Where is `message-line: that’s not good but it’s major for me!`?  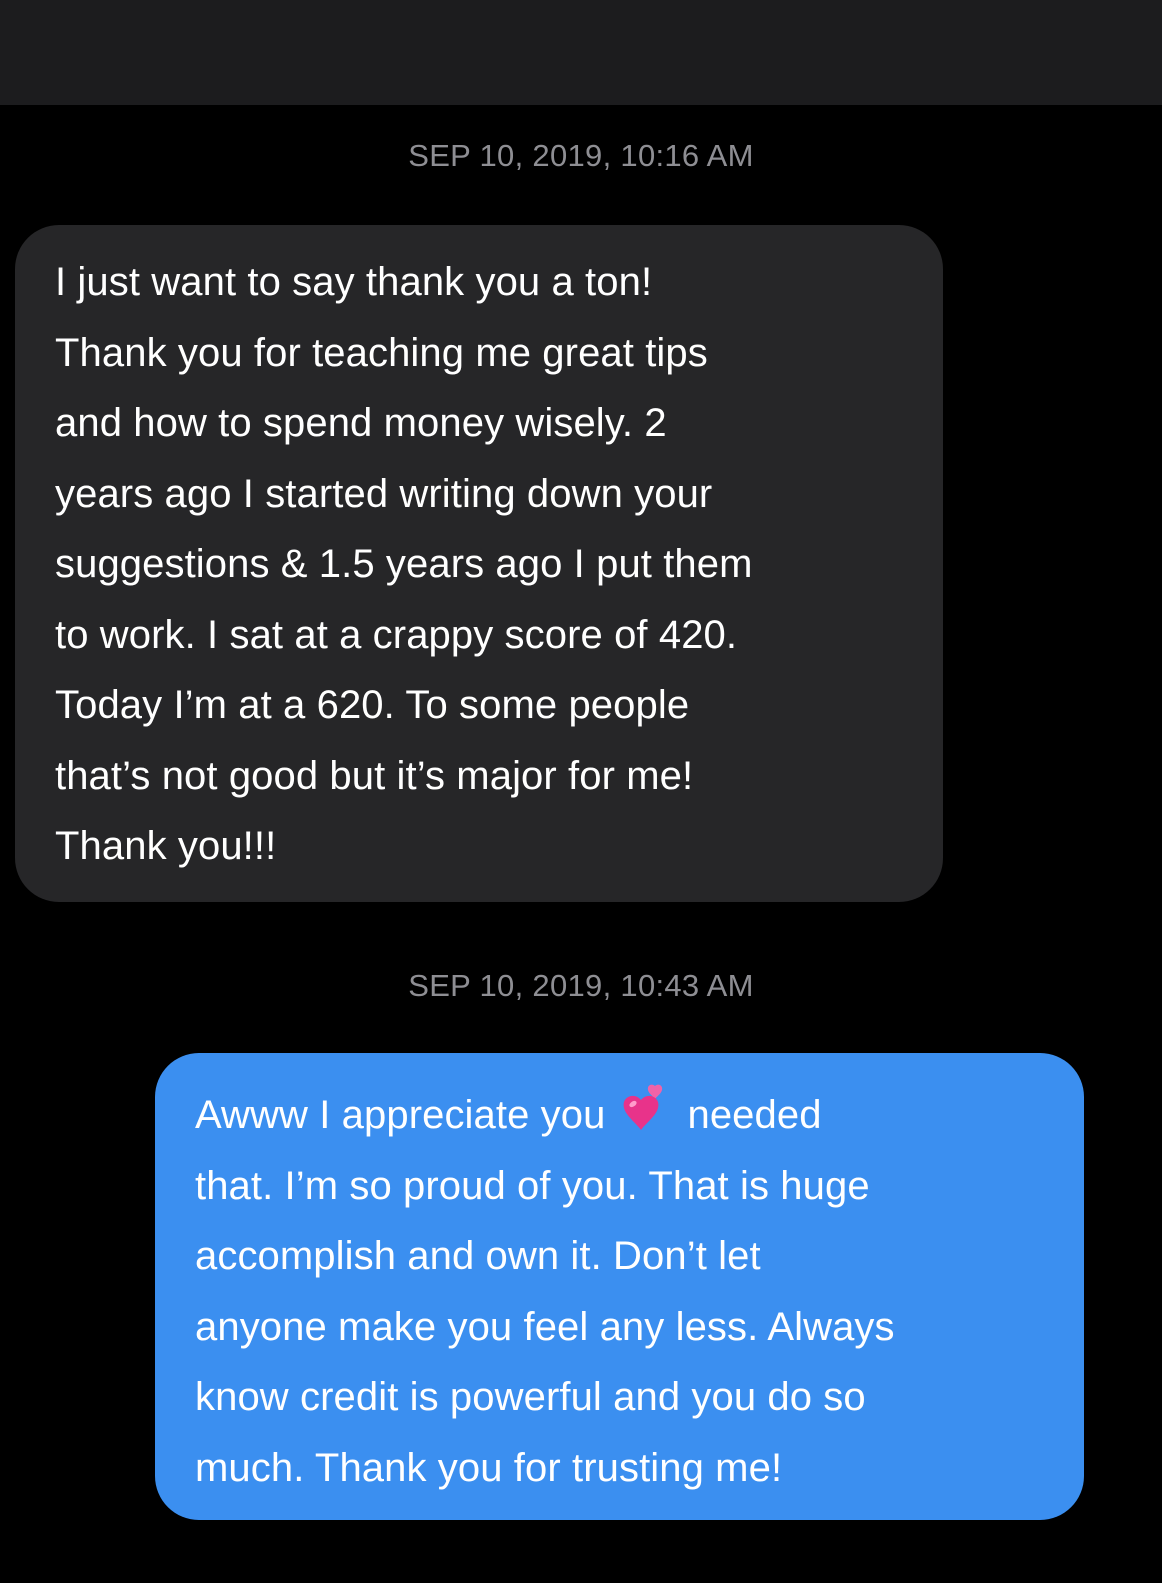 message-line: that’s not good but it’s major for me! is located at coordinates (374, 775).